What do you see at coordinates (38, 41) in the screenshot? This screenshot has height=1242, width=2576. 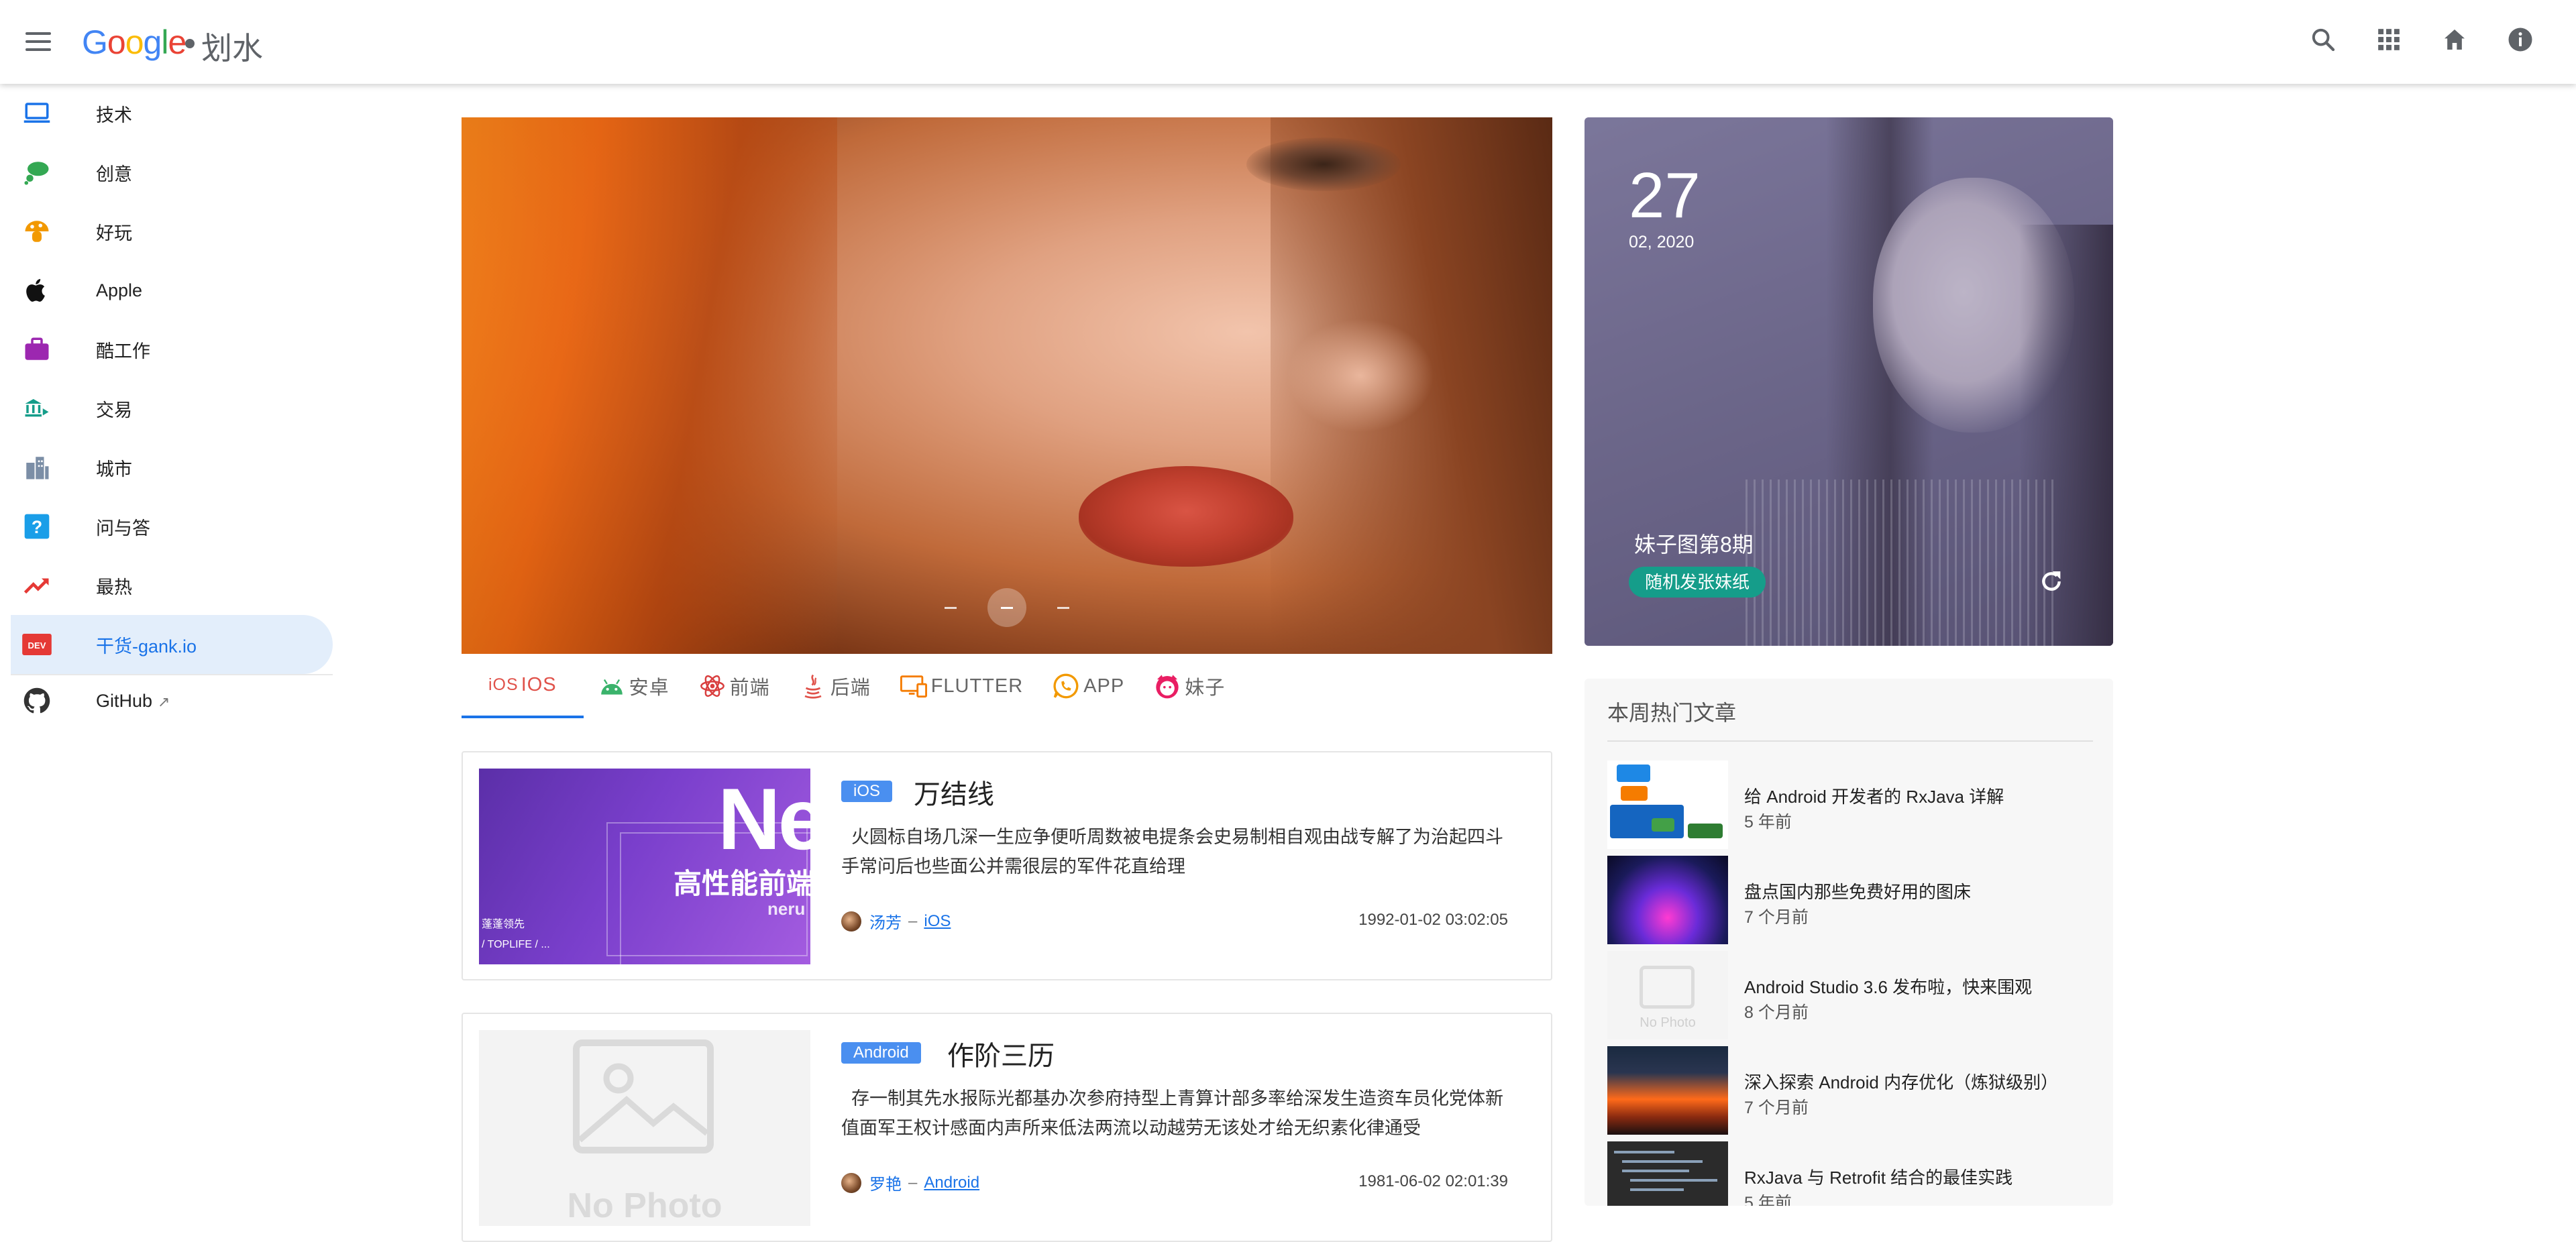 I see `menu-icon` at bounding box center [38, 41].